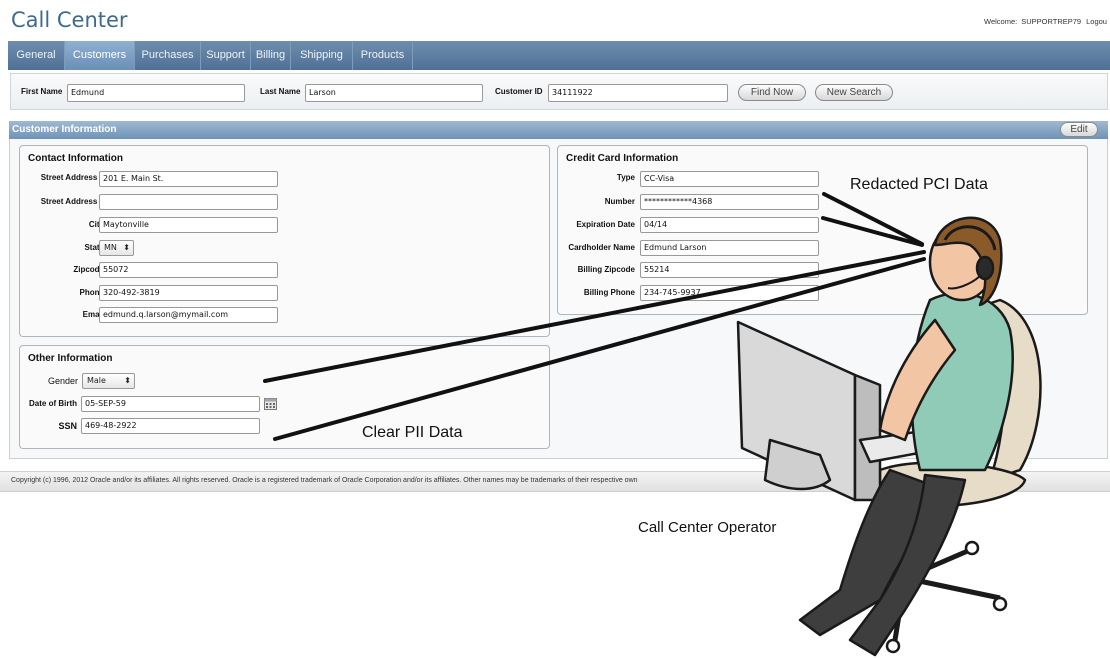 This screenshot has width=1110, height=658. I want to click on pci-pointer-lines, so click(872, 219).